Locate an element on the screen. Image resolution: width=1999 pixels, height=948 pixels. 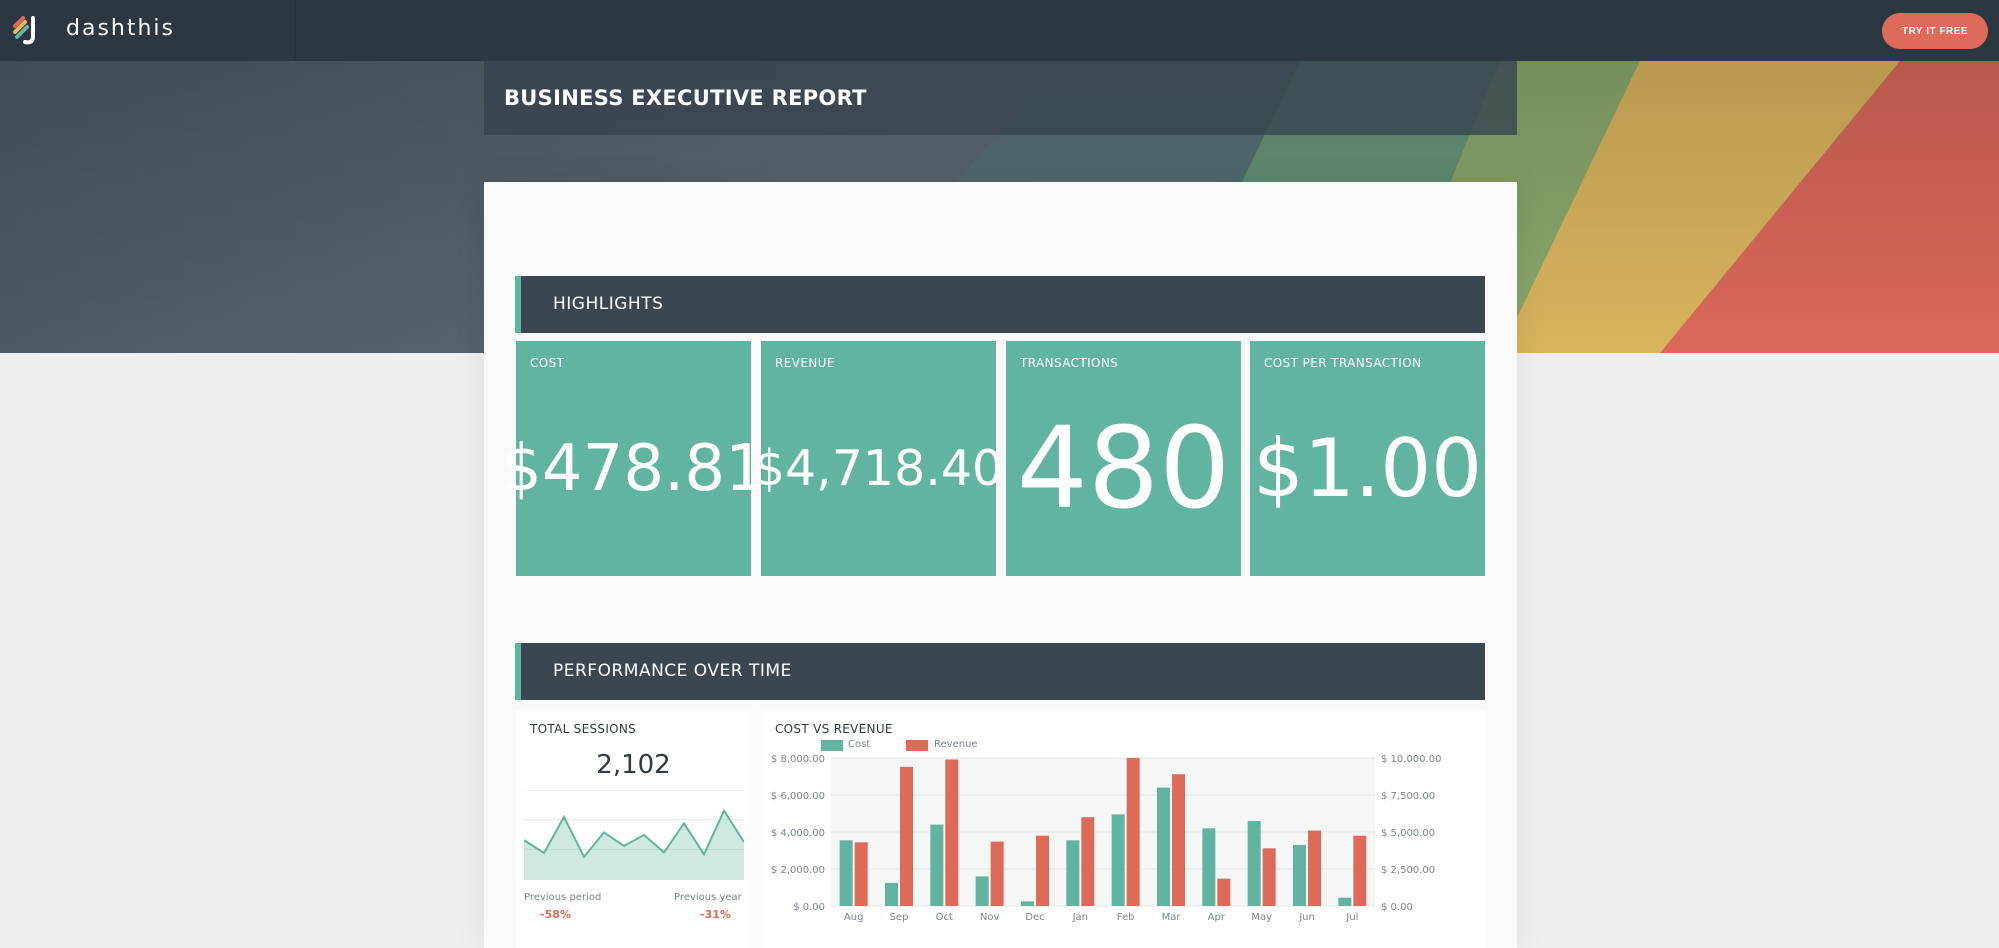
logo-area: dashthis is located at coordinates (148, 30).